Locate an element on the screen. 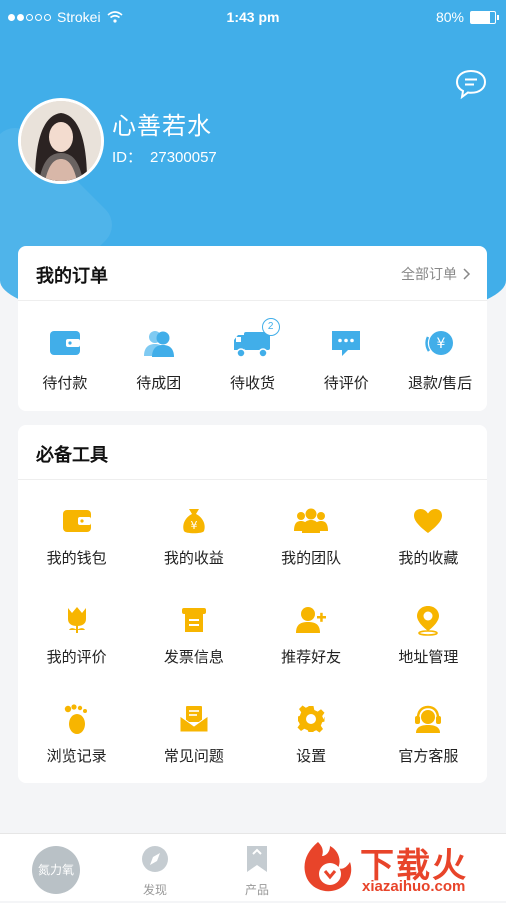  user-id-value: 27300057 is located at coordinates (183, 157).